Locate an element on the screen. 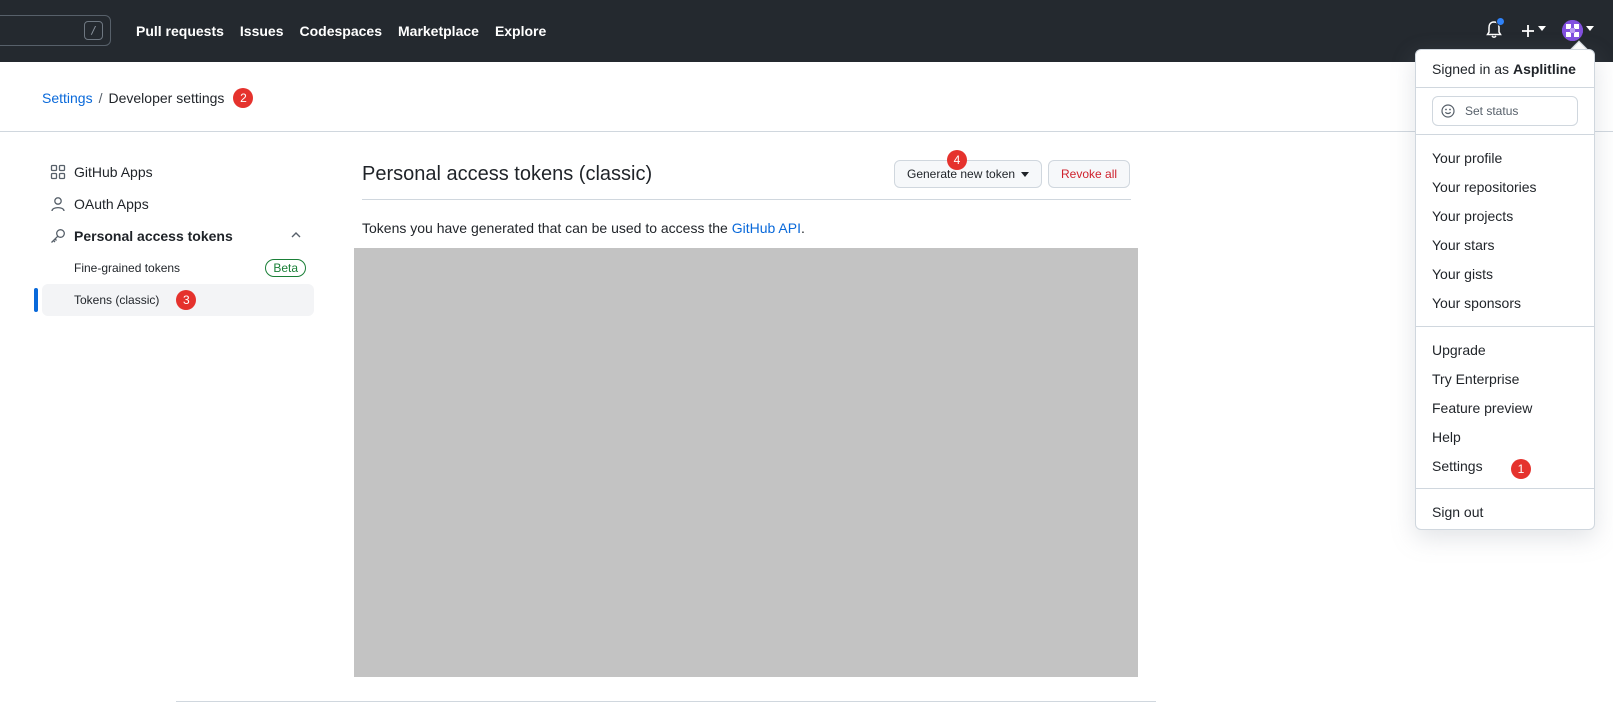 This screenshot has width=1613, height=724. nav-issues: Issues is located at coordinates (262, 31).